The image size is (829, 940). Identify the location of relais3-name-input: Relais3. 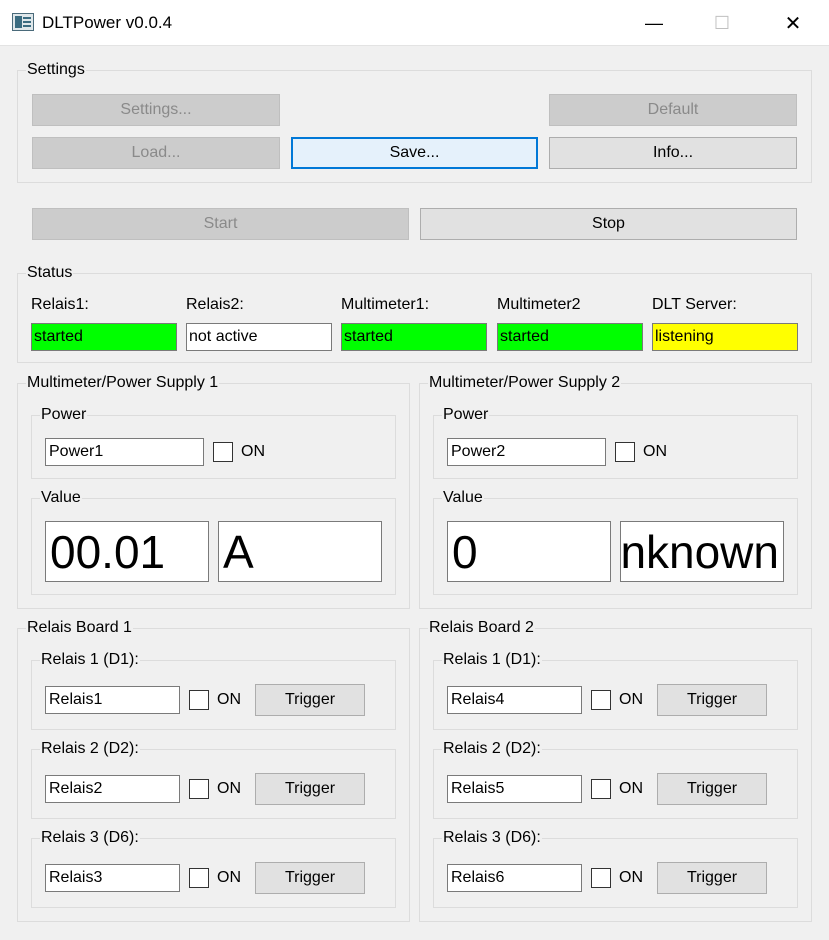
(112, 878).